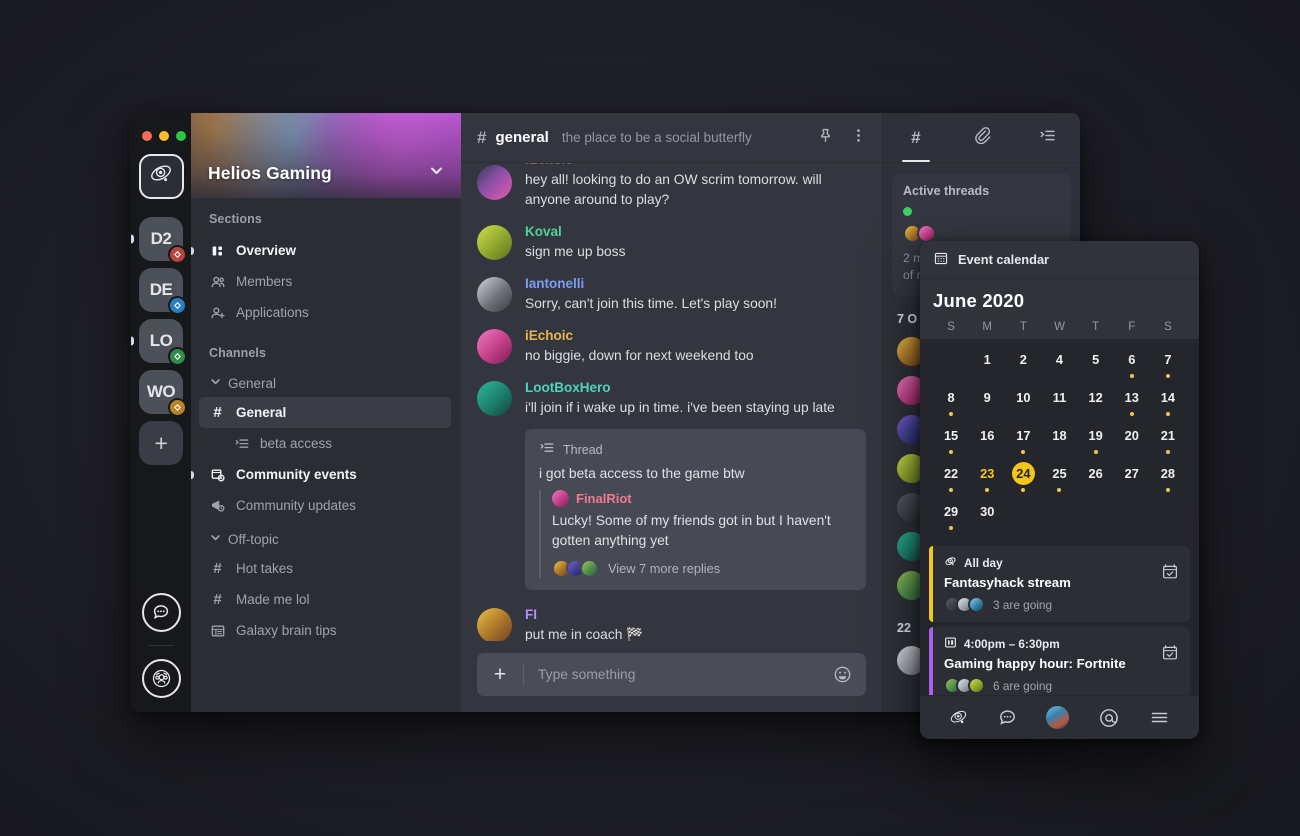 The image size is (1300, 836). What do you see at coordinates (1059, 397) in the screenshot?
I see `calendar-day-number: 11` at bounding box center [1059, 397].